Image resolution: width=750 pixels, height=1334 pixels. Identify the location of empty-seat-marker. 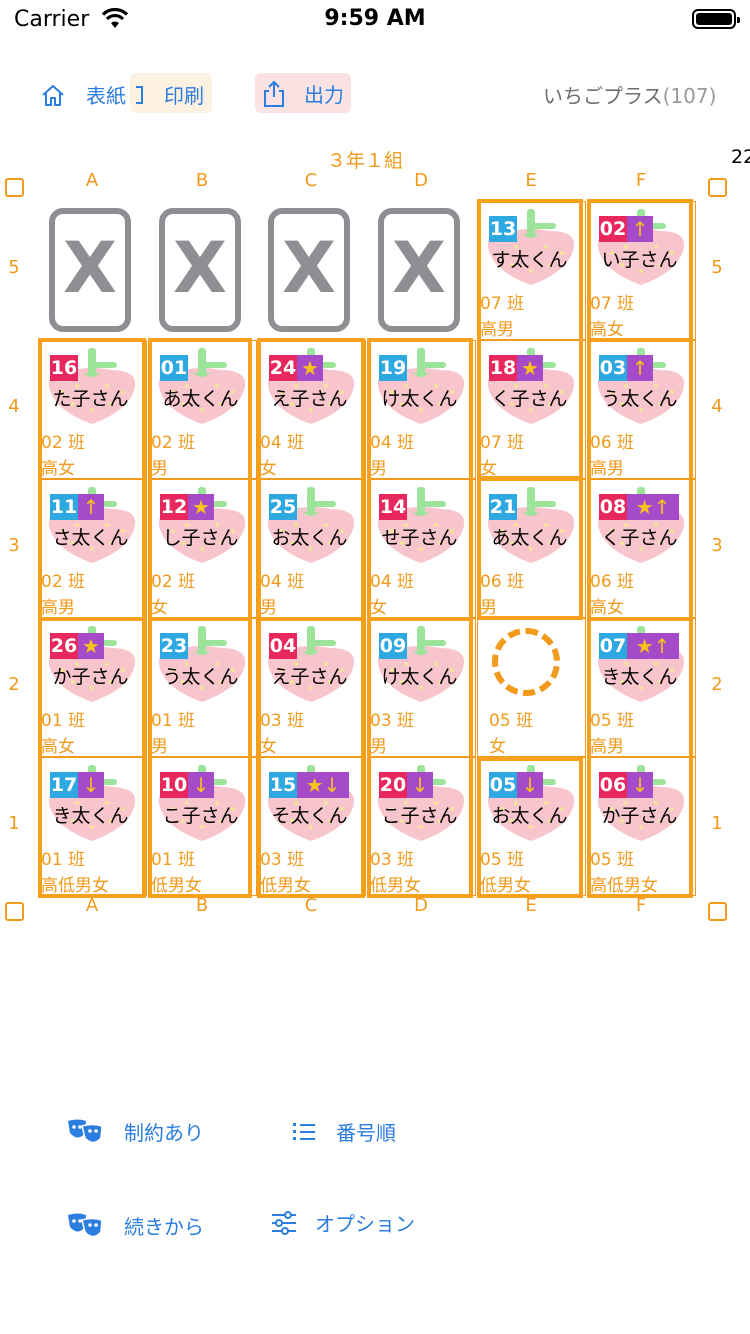
(526, 662).